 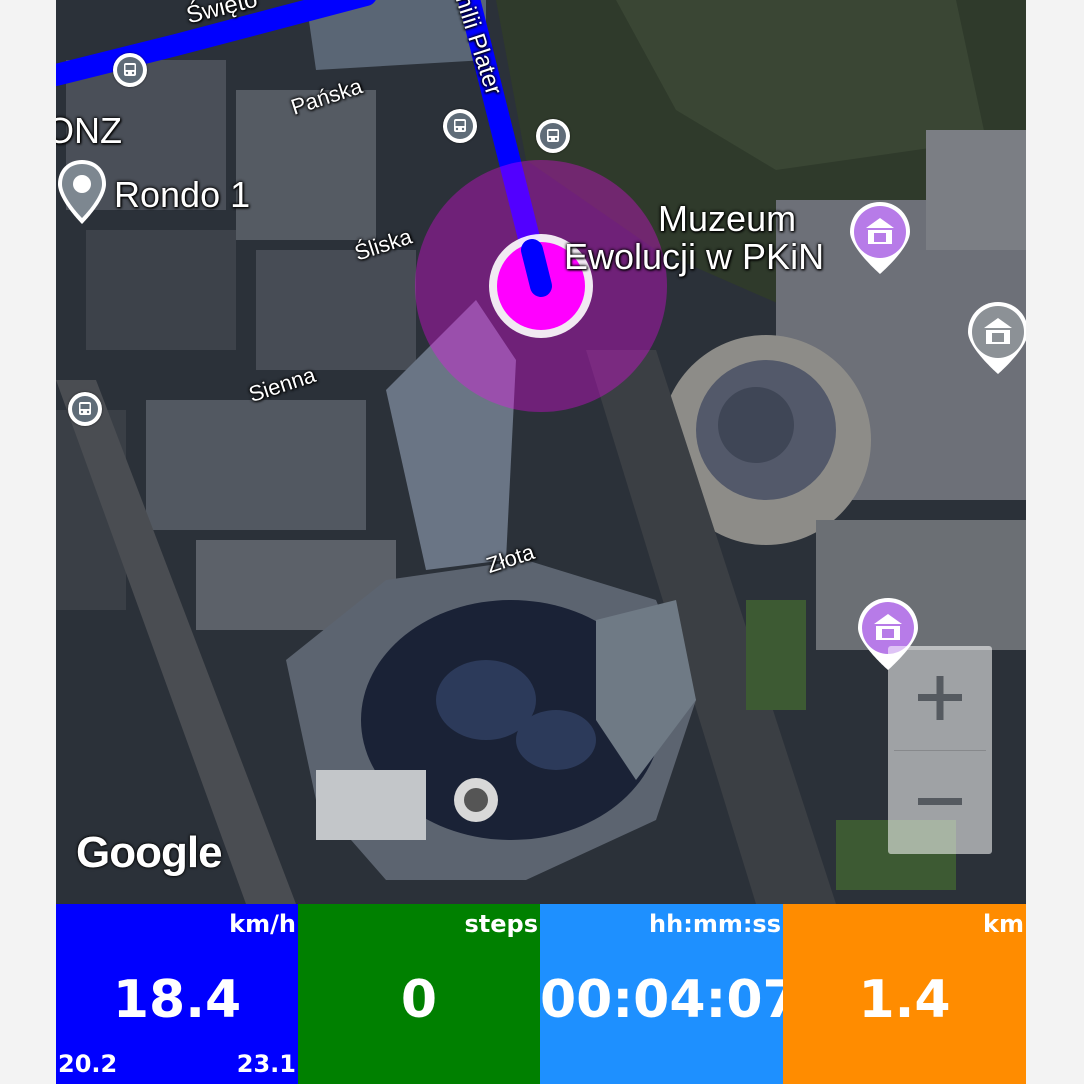 What do you see at coordinates (88, 1064) in the screenshot?
I see `average-speed: 20.2` at bounding box center [88, 1064].